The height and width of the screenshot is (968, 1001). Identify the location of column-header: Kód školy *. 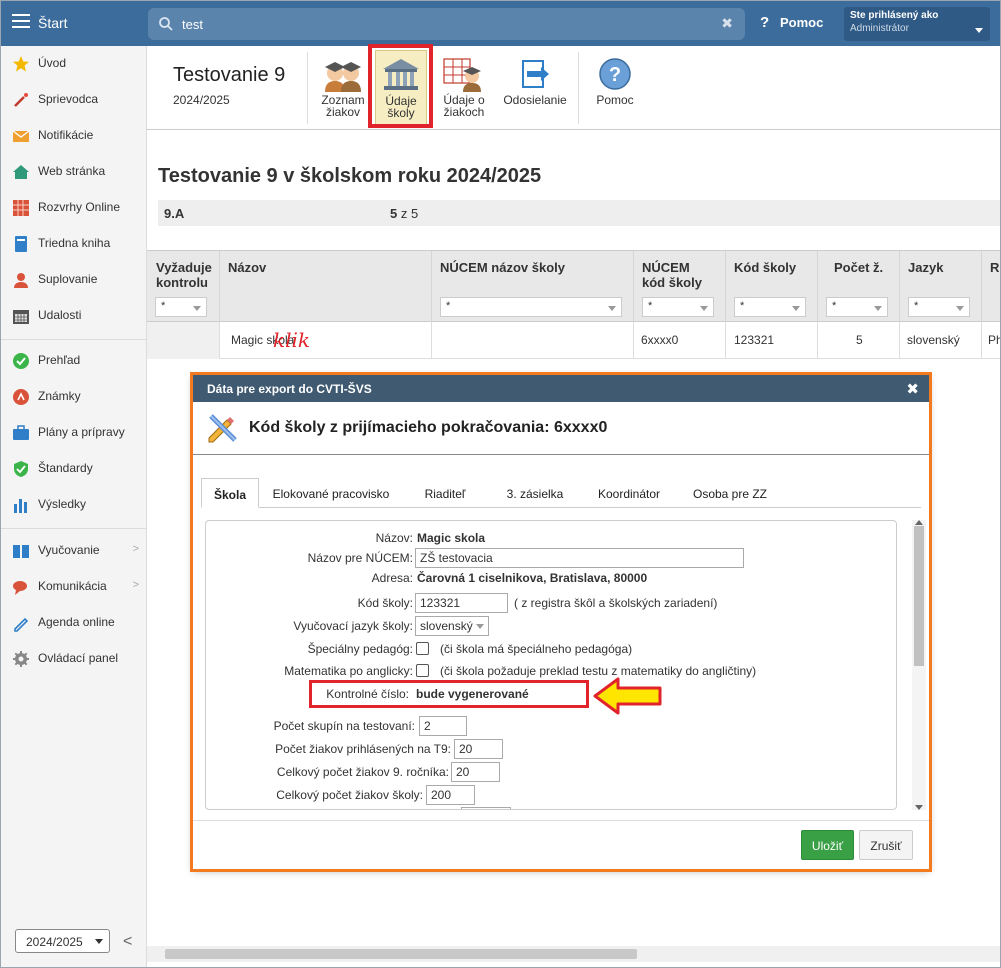
(771, 287).